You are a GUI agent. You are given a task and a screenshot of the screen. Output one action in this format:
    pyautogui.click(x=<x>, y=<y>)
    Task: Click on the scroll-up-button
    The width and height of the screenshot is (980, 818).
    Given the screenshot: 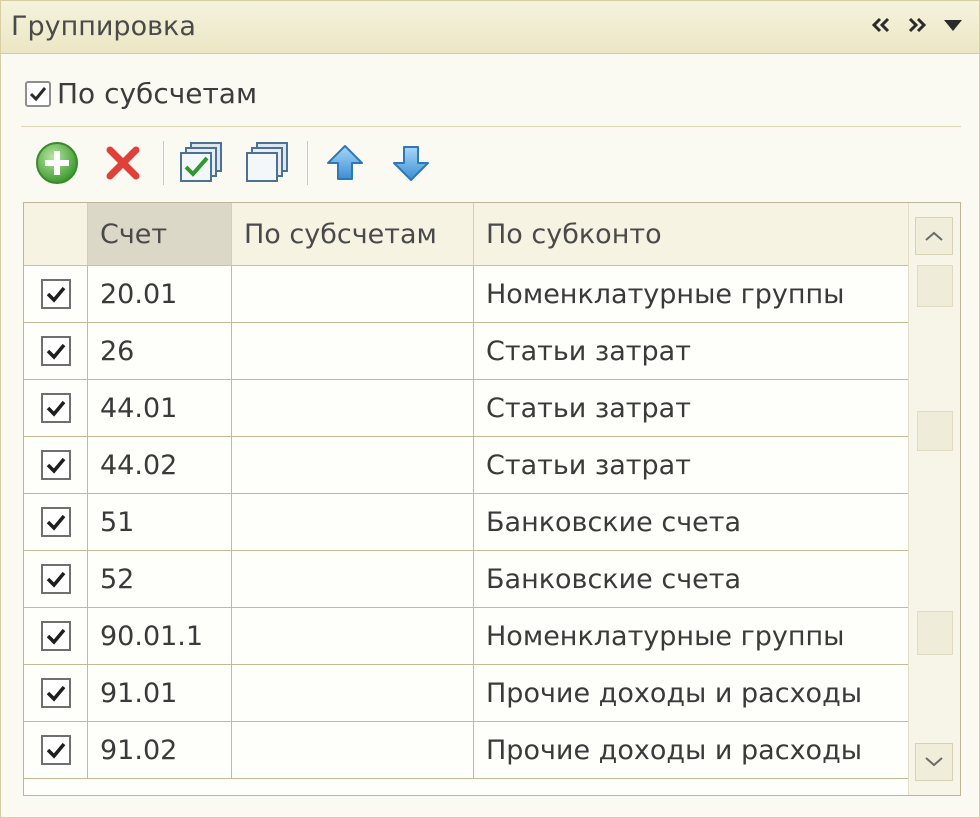 What is the action you would take?
    pyautogui.click(x=934, y=236)
    